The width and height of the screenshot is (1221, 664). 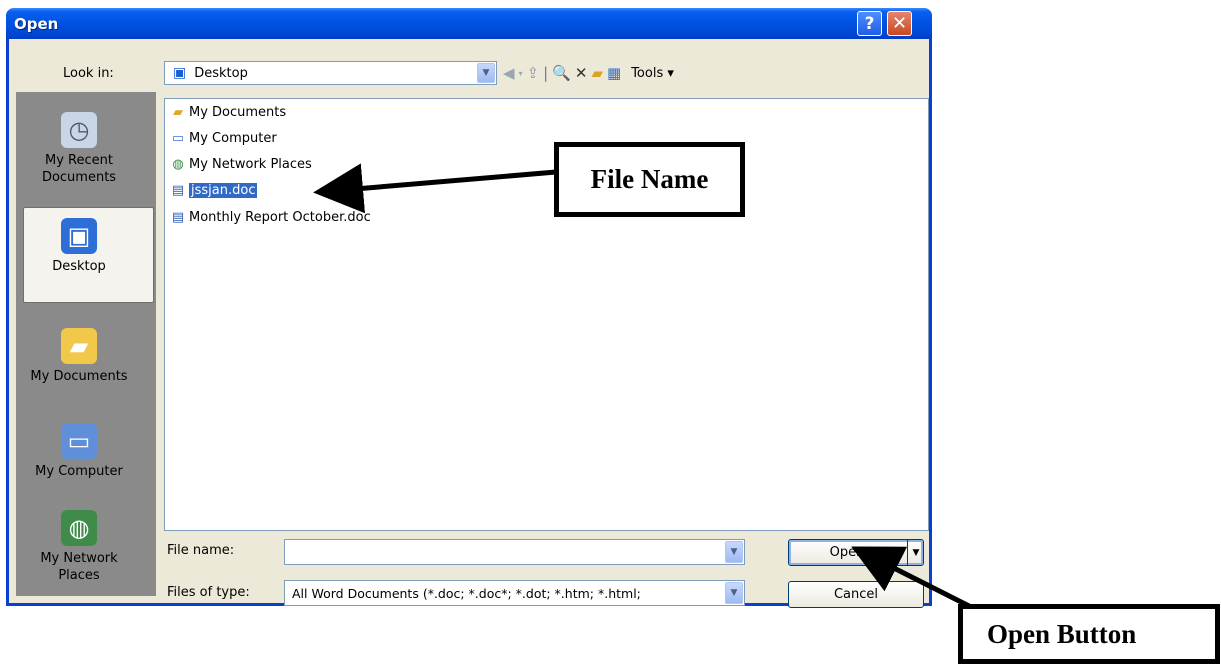 I want to click on open-button-callout: Open Button, so click(x=1089, y=634).